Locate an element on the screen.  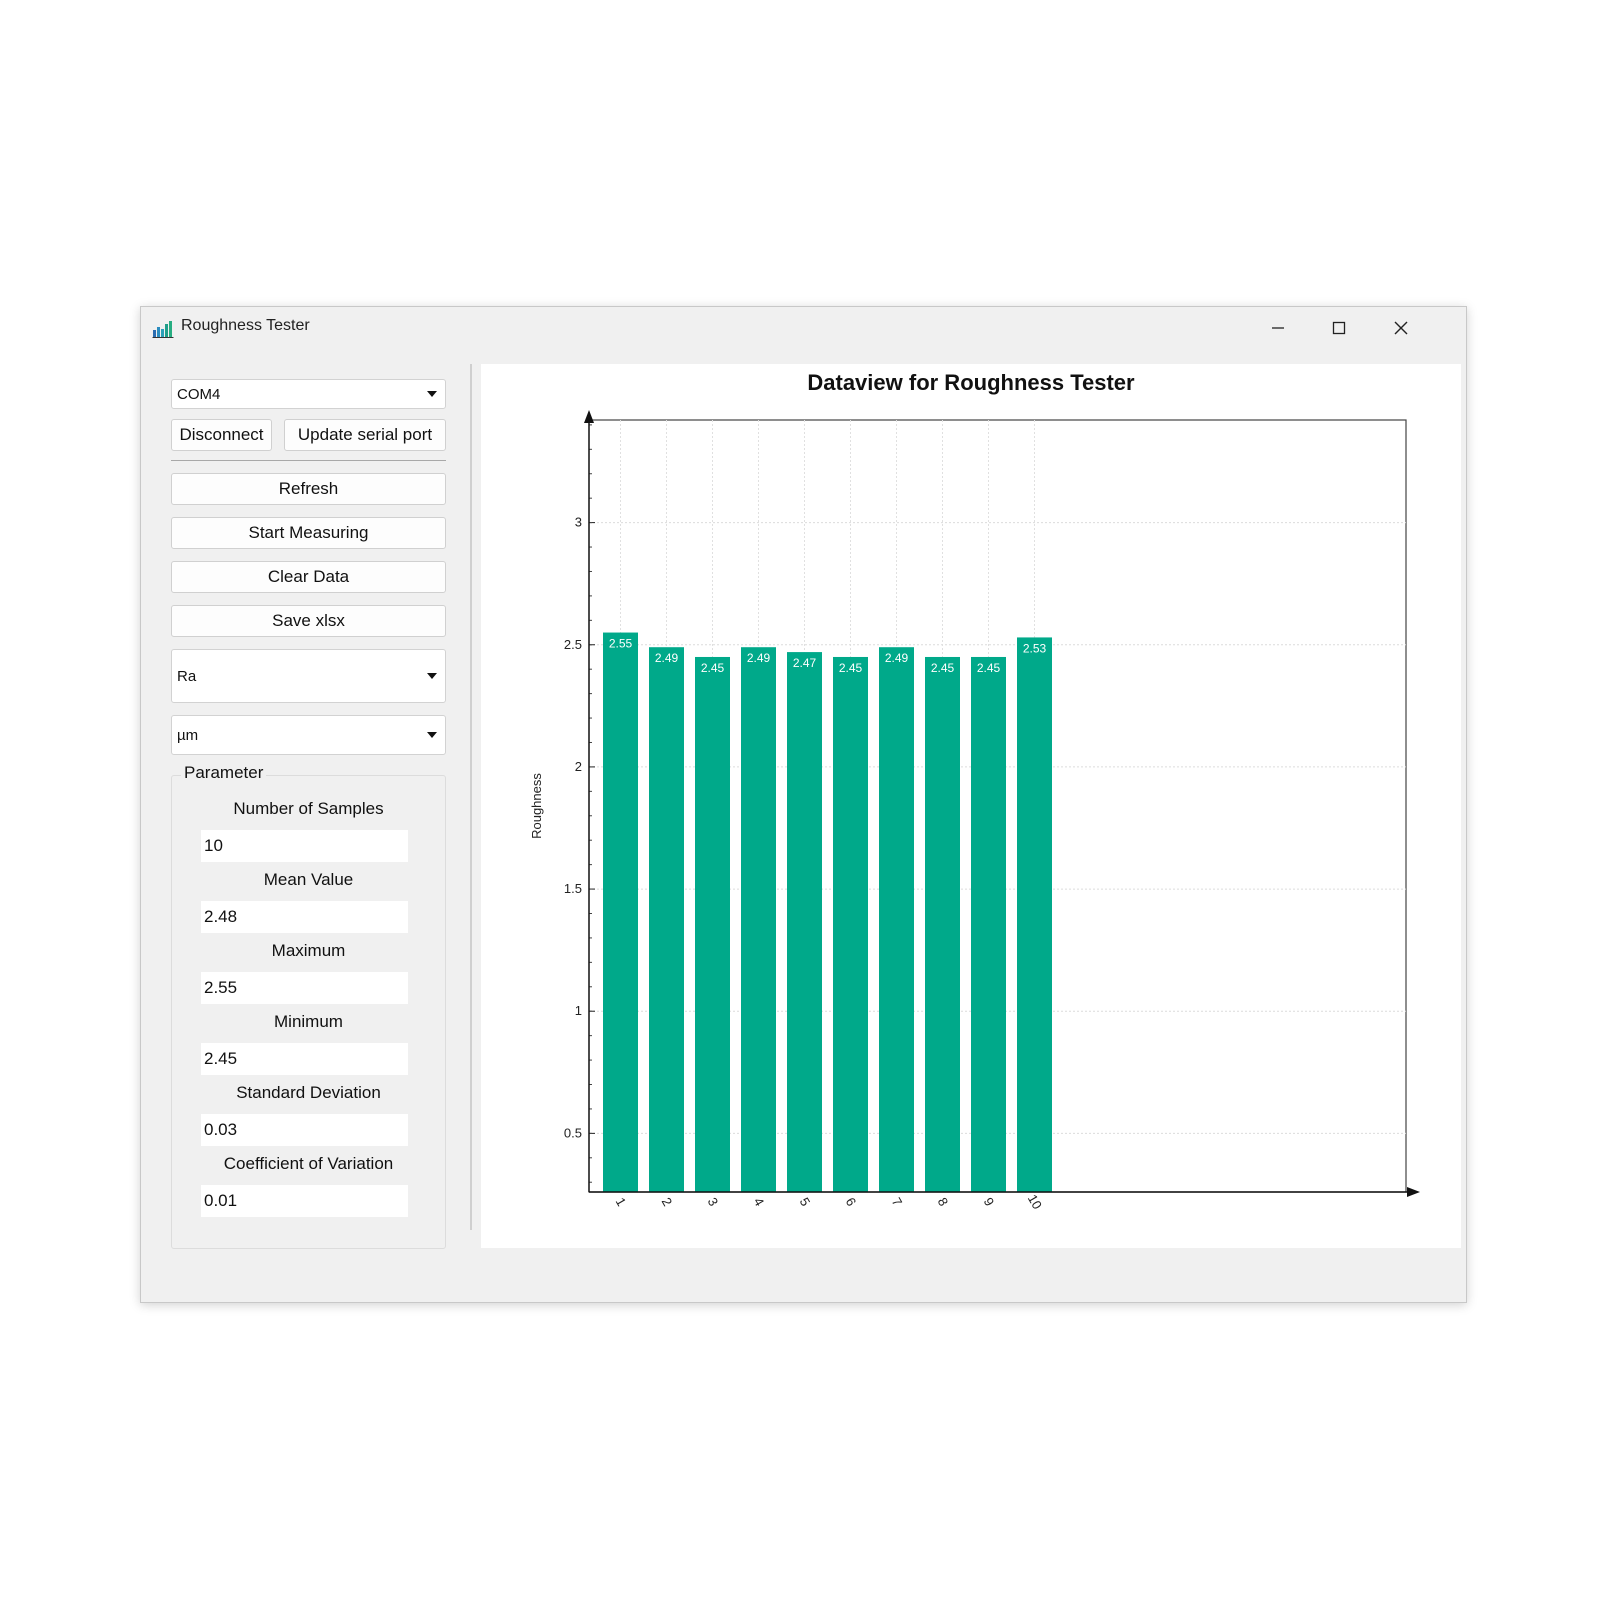
bar-value-label: 2.53 is located at coordinates (1035, 648).